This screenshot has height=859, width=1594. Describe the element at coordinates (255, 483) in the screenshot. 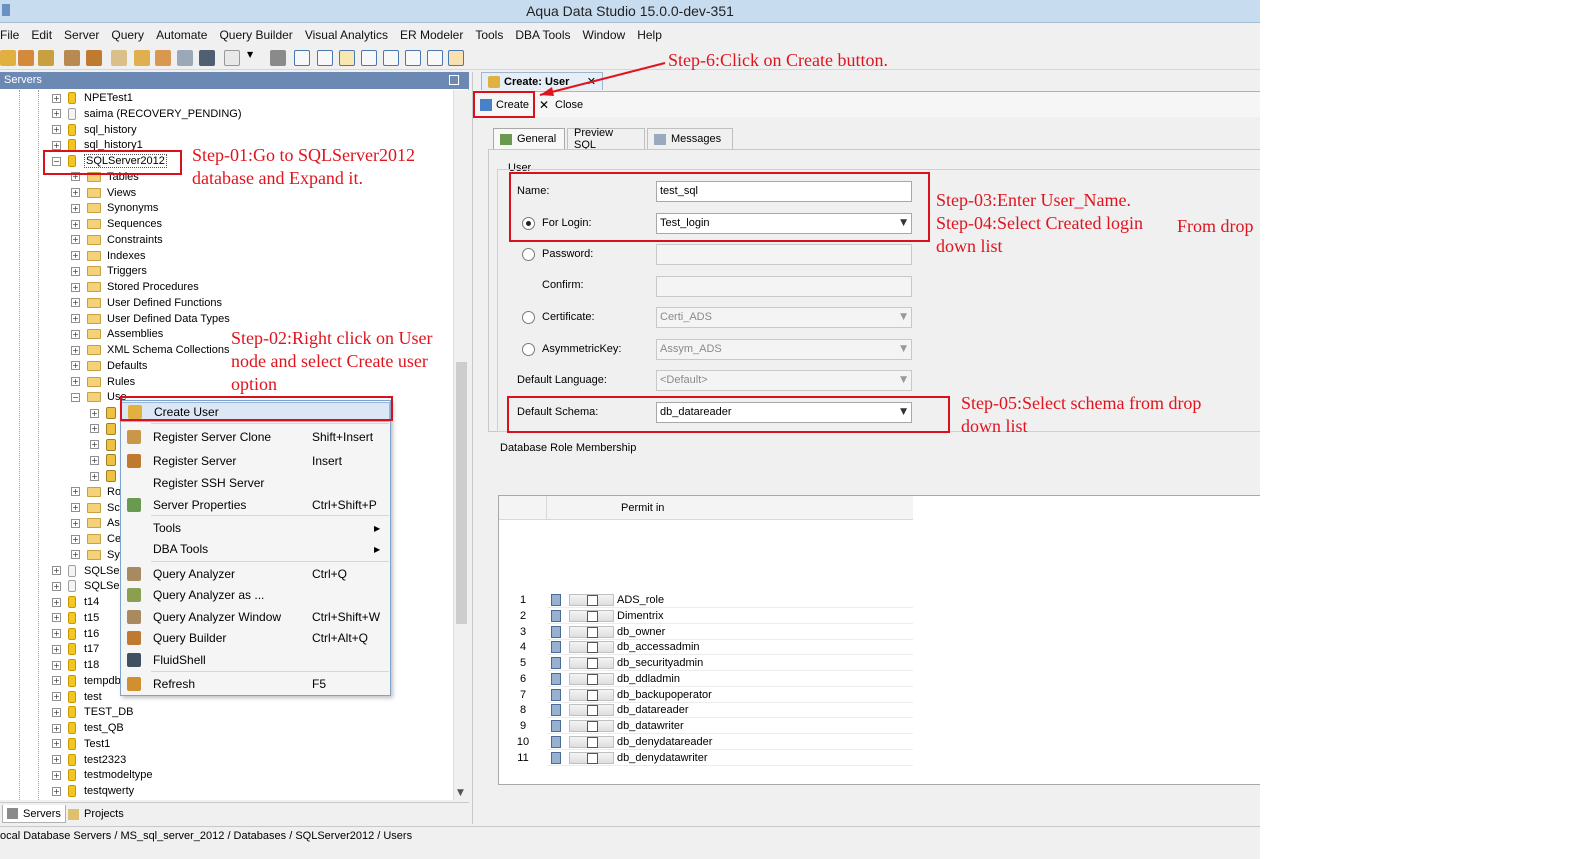

I see `menu-item-register-ssh-server: Register SSH Server` at that location.